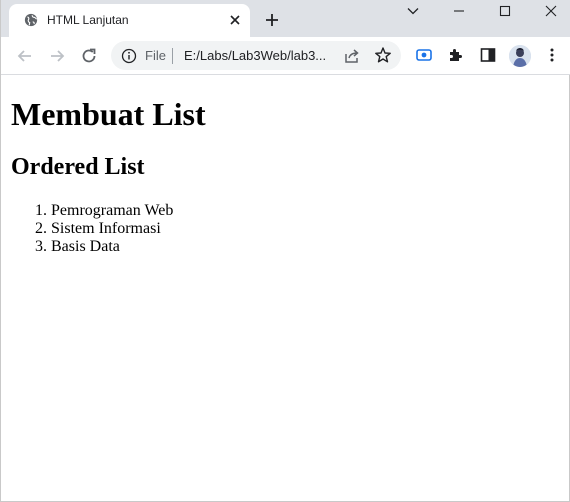  Describe the element at coordinates (112, 229) in the screenshot. I see `list-item: Sistem Informasi` at that location.